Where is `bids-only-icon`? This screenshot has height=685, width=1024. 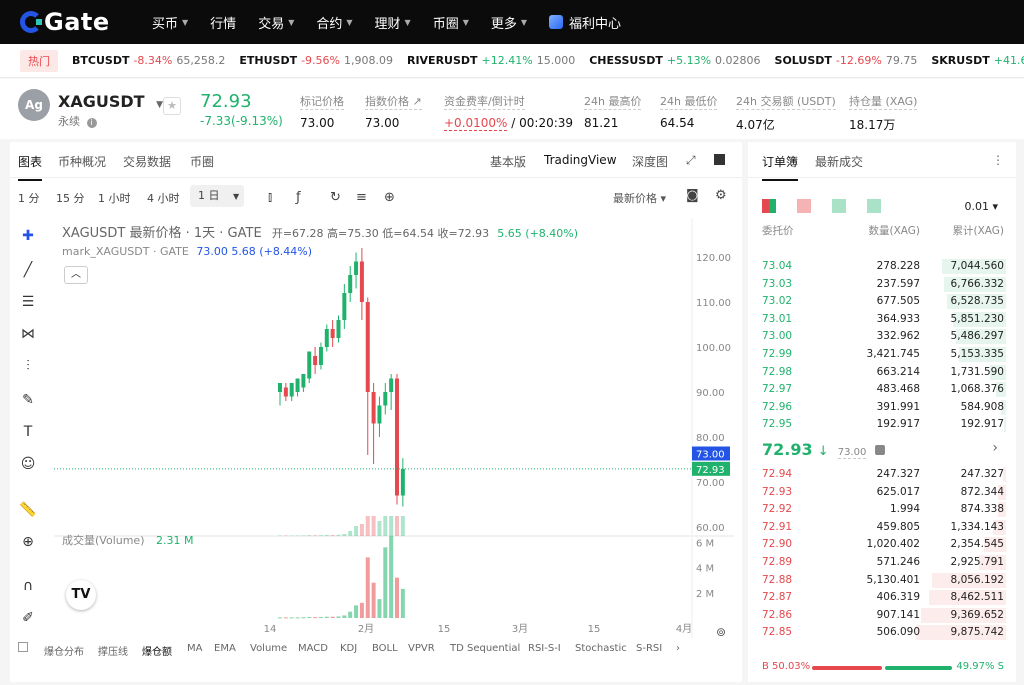 bids-only-icon is located at coordinates (874, 206).